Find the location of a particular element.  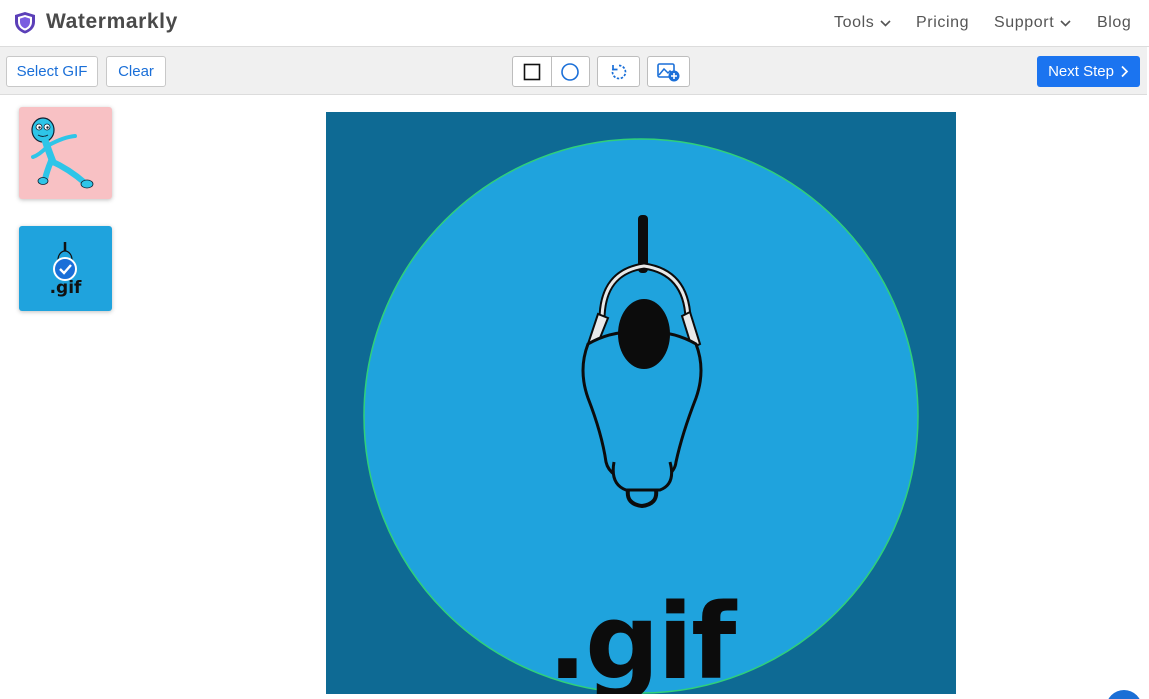

logo is located at coordinates (25, 22).